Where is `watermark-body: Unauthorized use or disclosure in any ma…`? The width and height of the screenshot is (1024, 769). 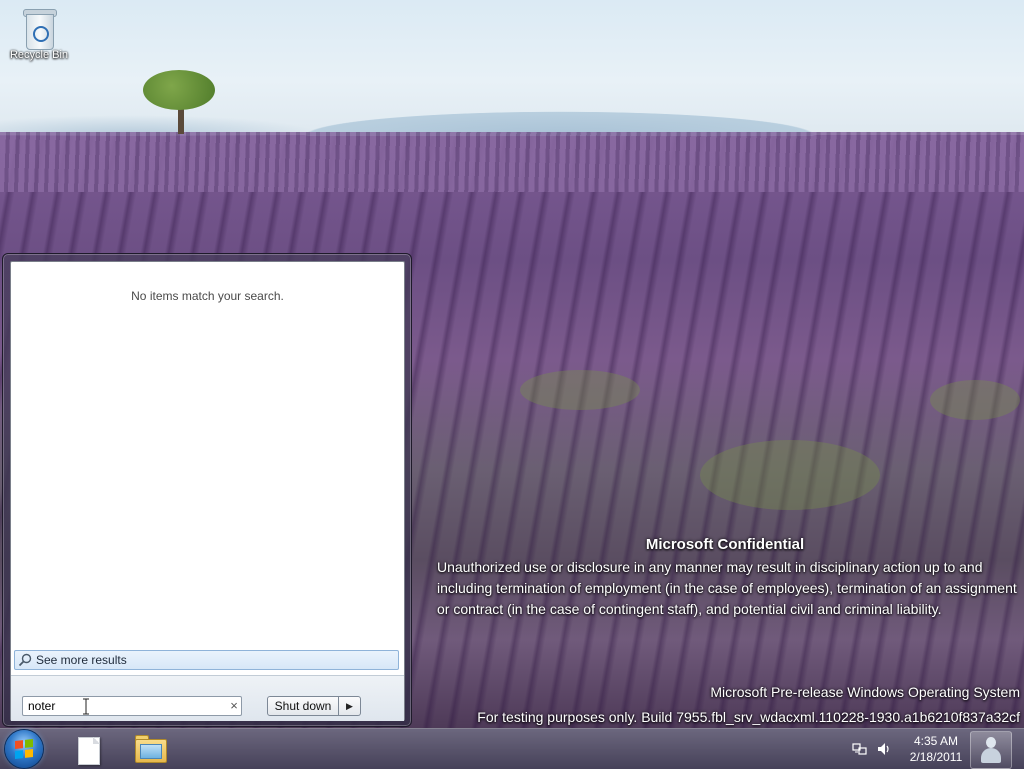 watermark-body: Unauthorized use or disclosure in any ma… is located at coordinates (727, 588).